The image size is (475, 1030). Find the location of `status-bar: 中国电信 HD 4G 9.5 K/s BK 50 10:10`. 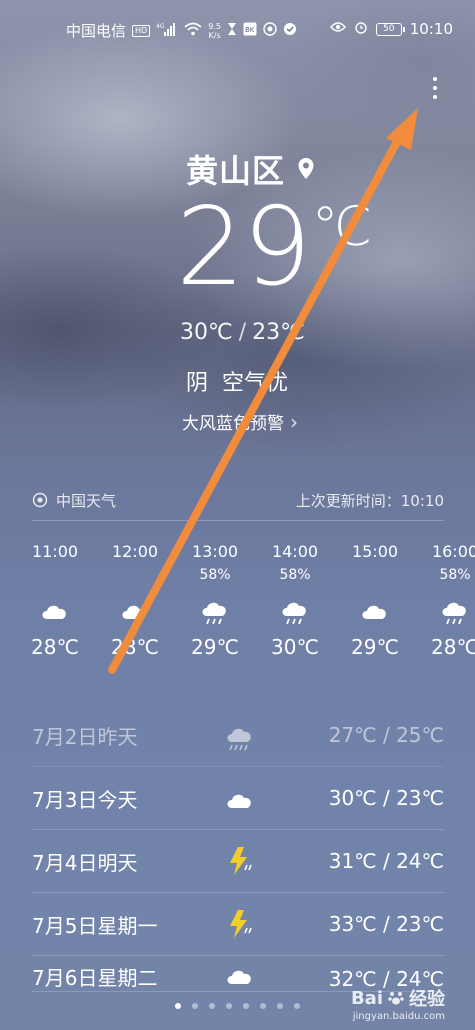

status-bar: 中国电信 HD 4G 9.5 K/s BK 50 10:10 is located at coordinates (237, 29).